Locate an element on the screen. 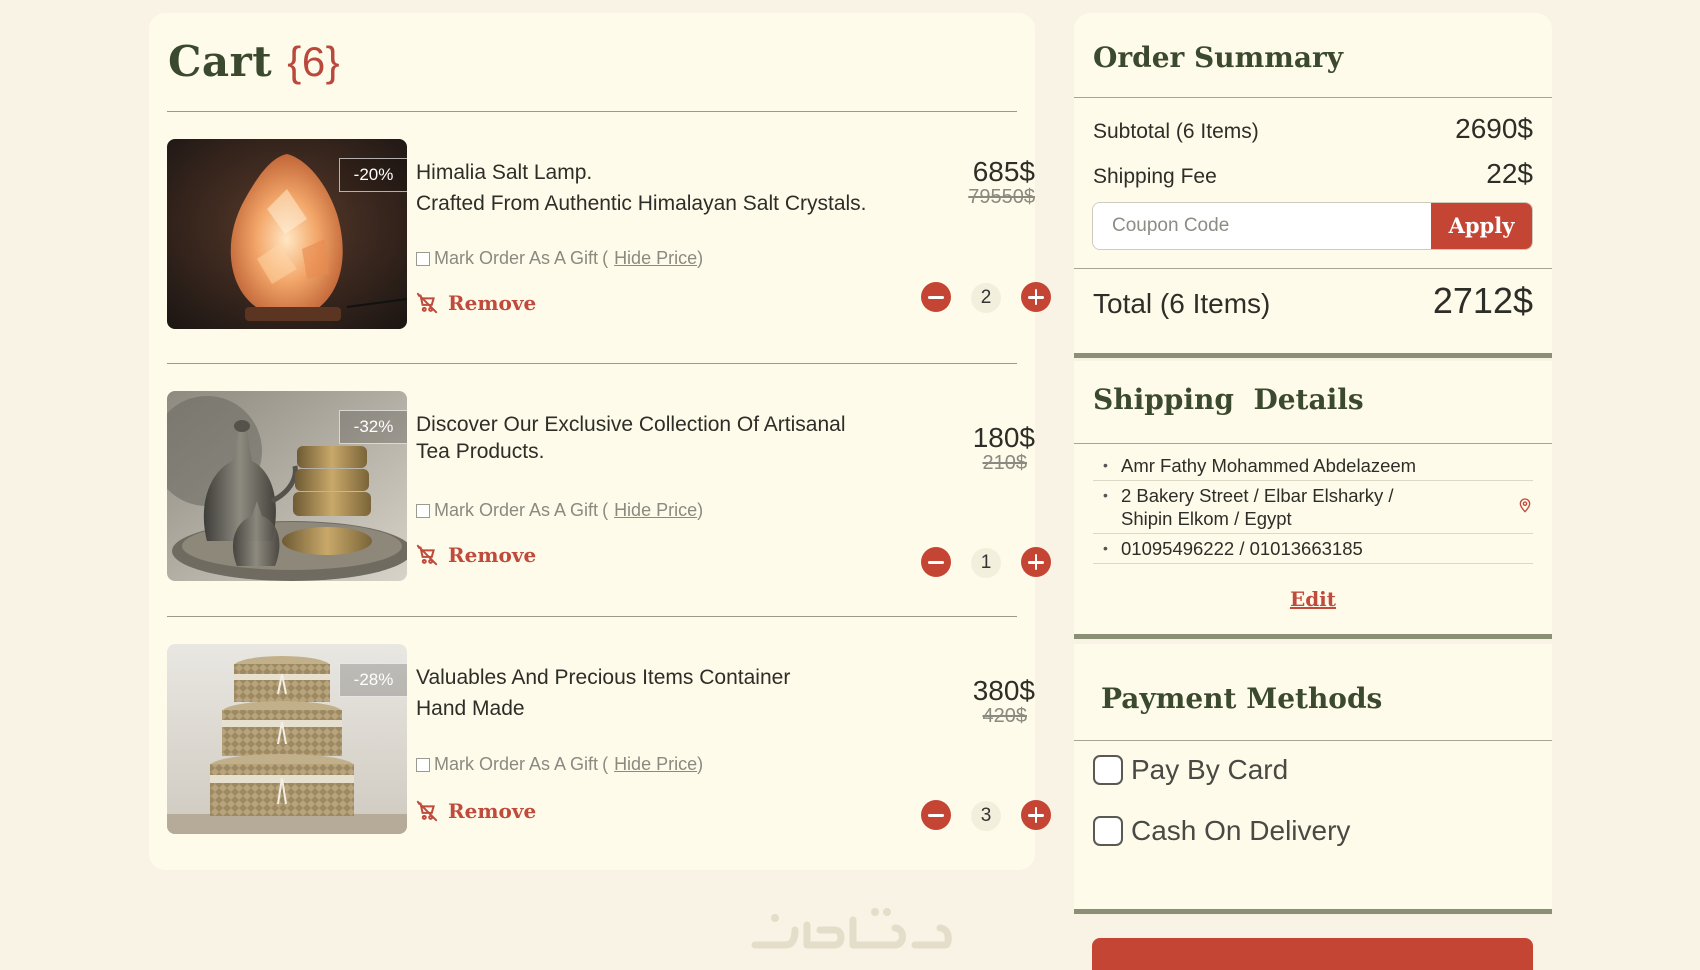  coupon-form: Apply is located at coordinates (1312, 226).